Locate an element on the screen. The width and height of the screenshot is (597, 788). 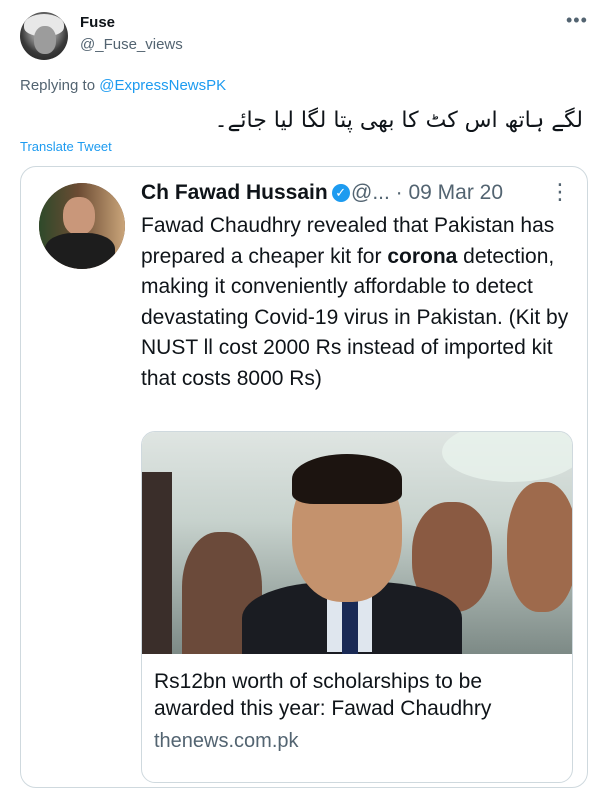
tweet-header: Fuse @_Fuse_views ••• is located at coordinates (298, 35).